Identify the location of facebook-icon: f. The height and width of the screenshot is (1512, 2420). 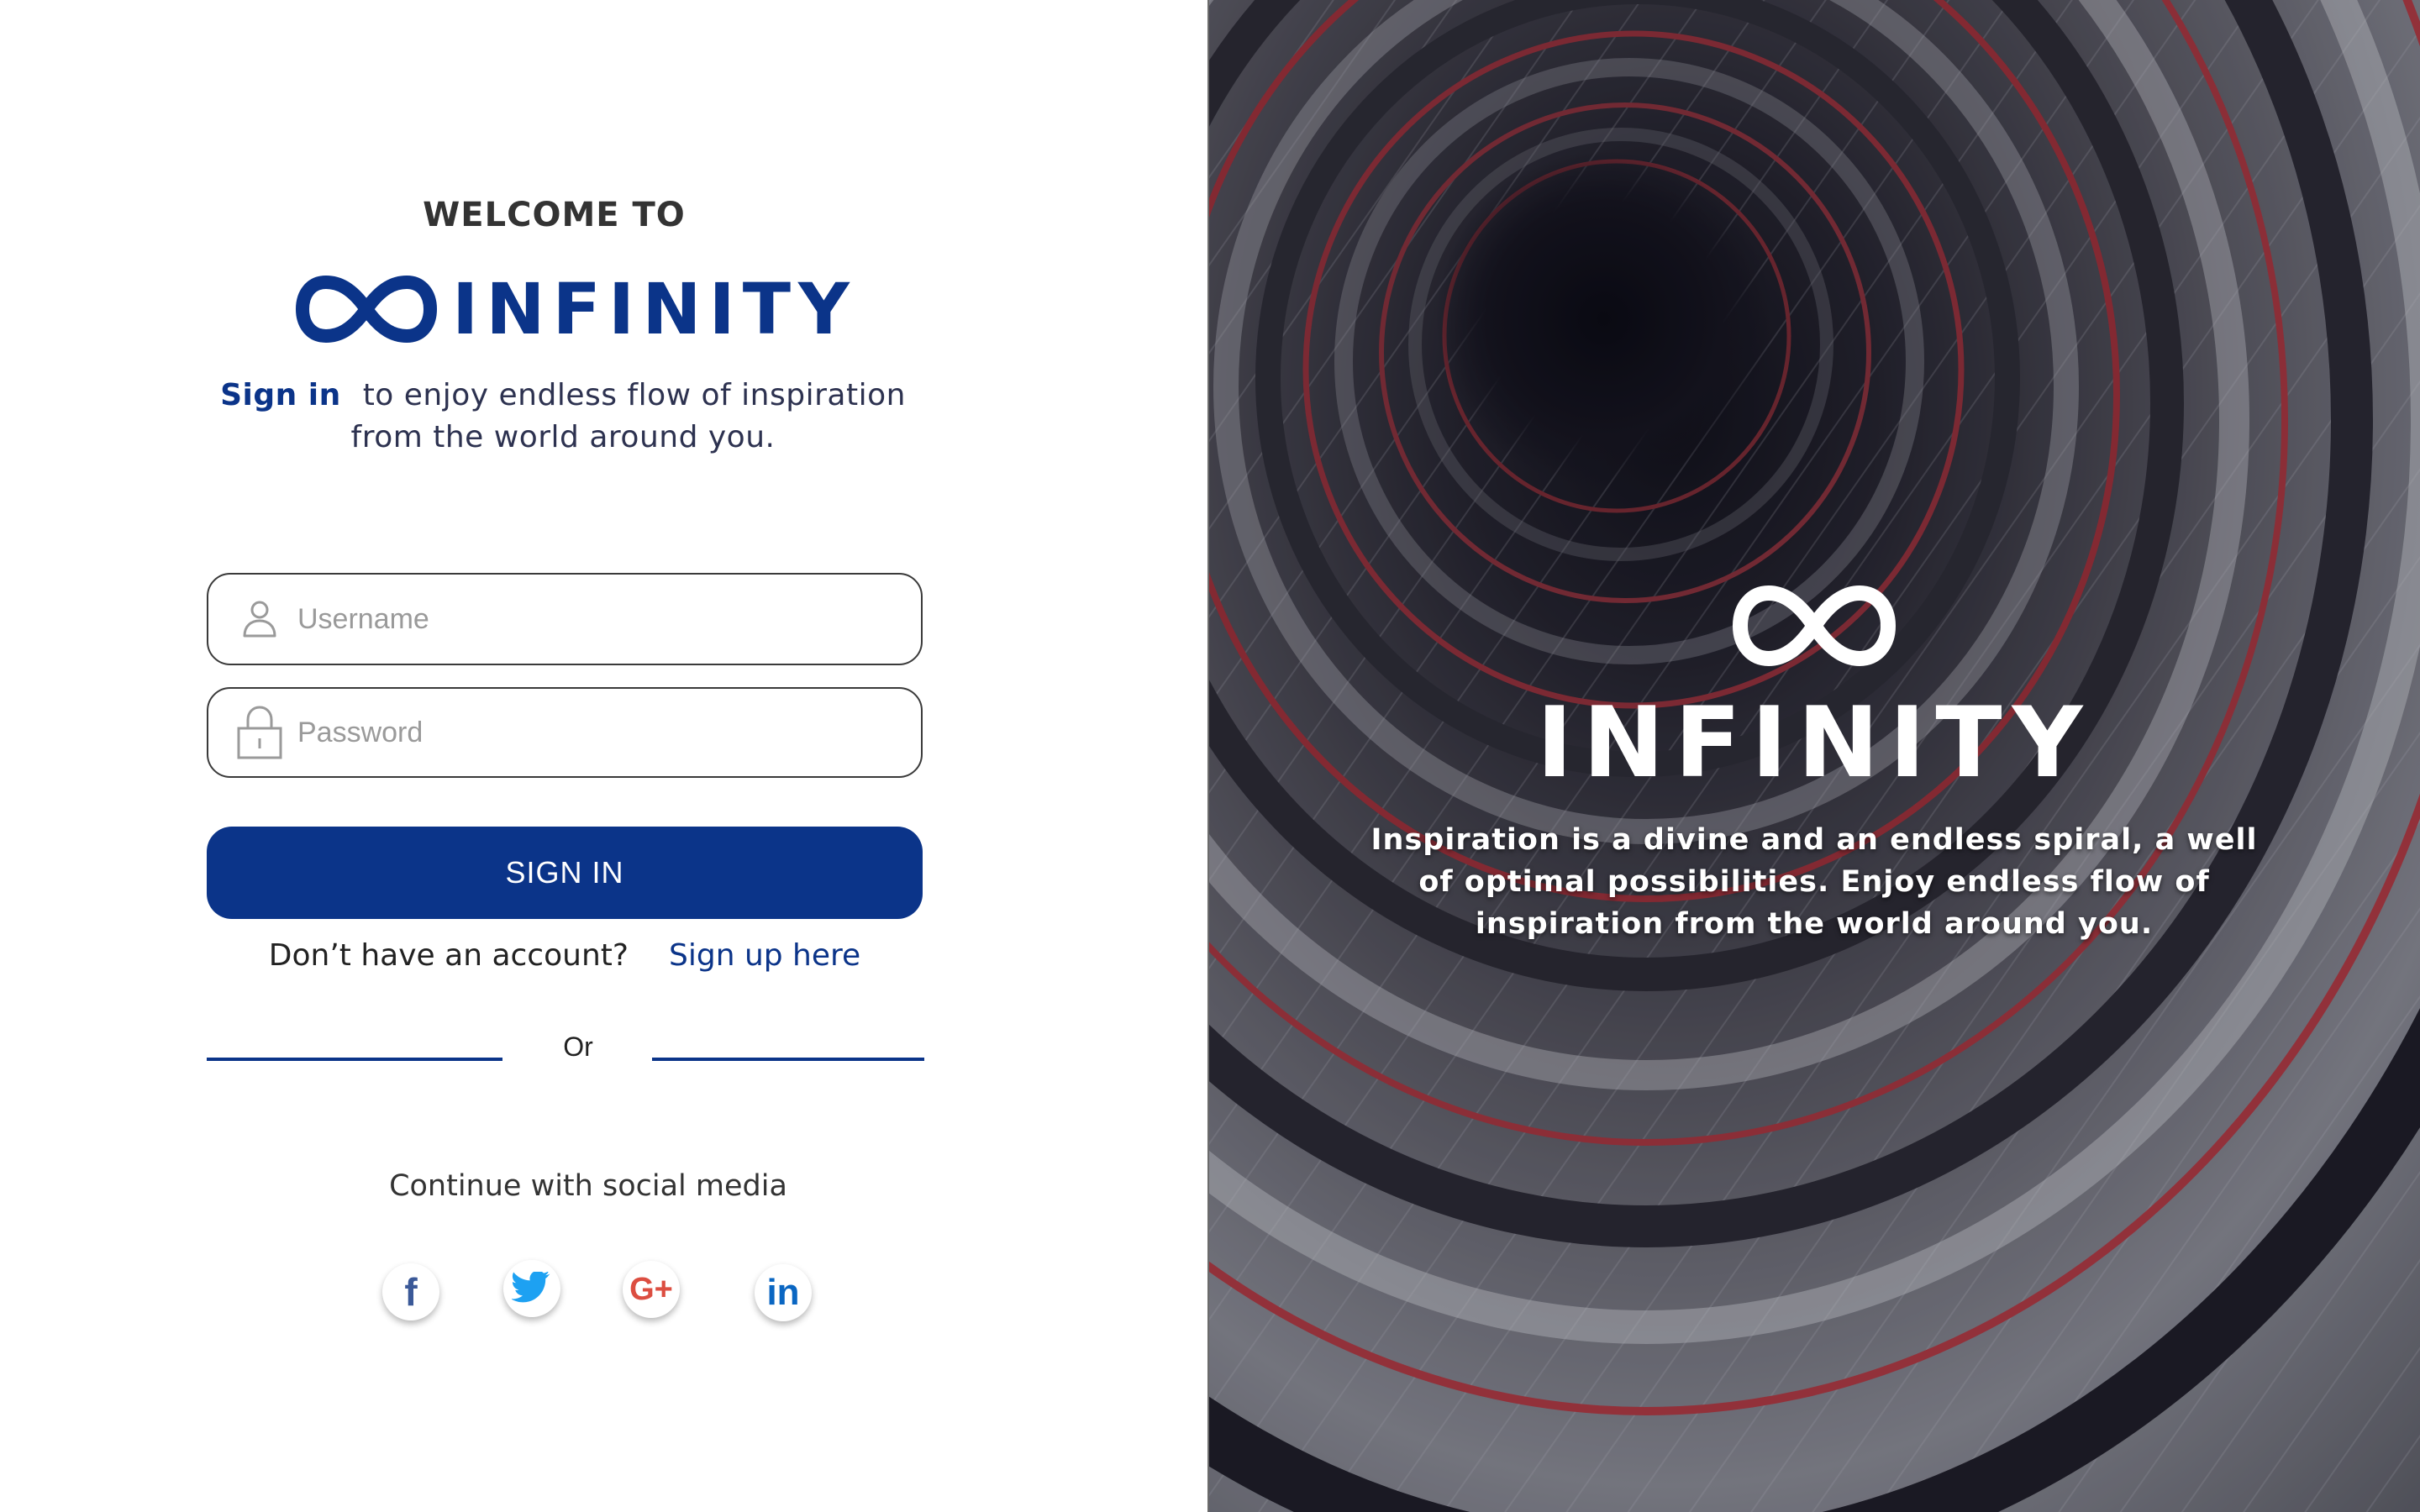
(411, 1292).